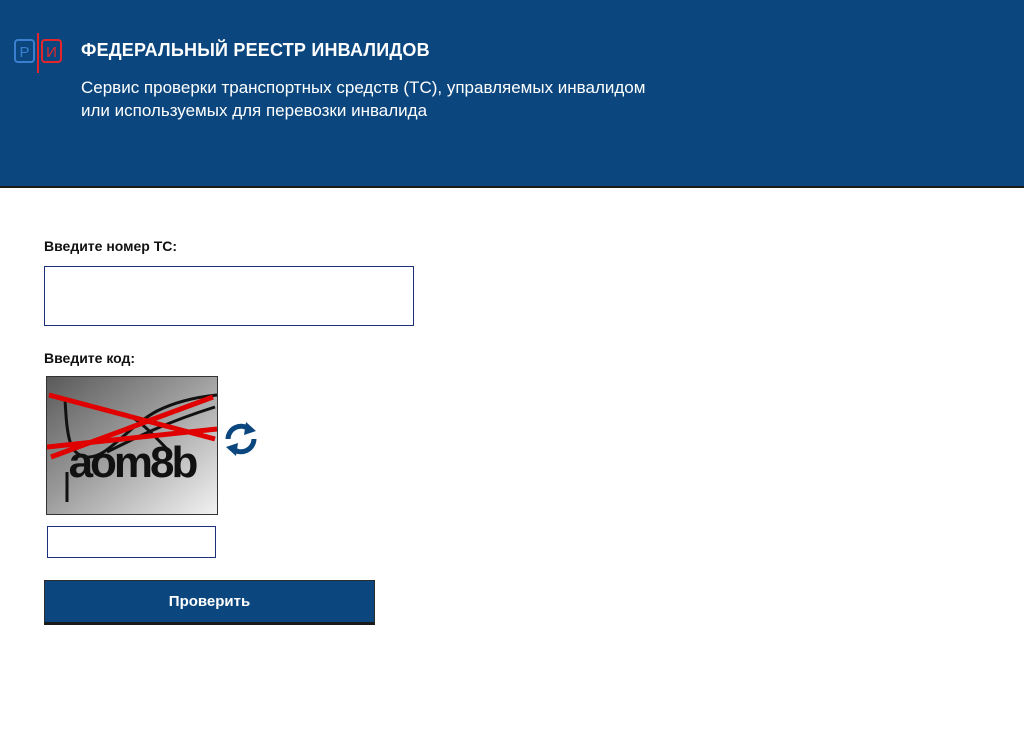 This screenshot has height=742, width=1024. Describe the element at coordinates (131, 542) in the screenshot. I see `captcha-input` at that location.